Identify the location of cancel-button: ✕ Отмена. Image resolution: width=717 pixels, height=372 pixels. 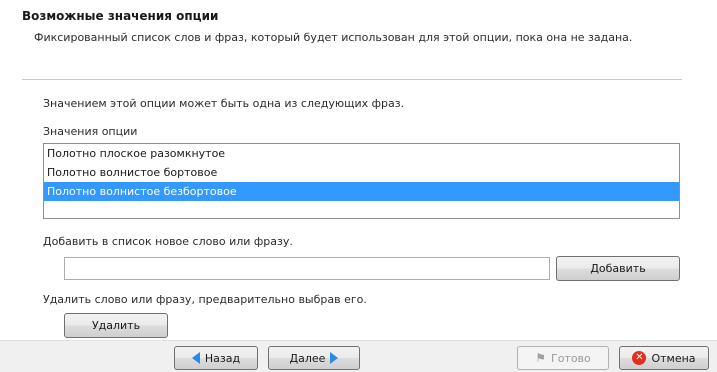
(664, 358).